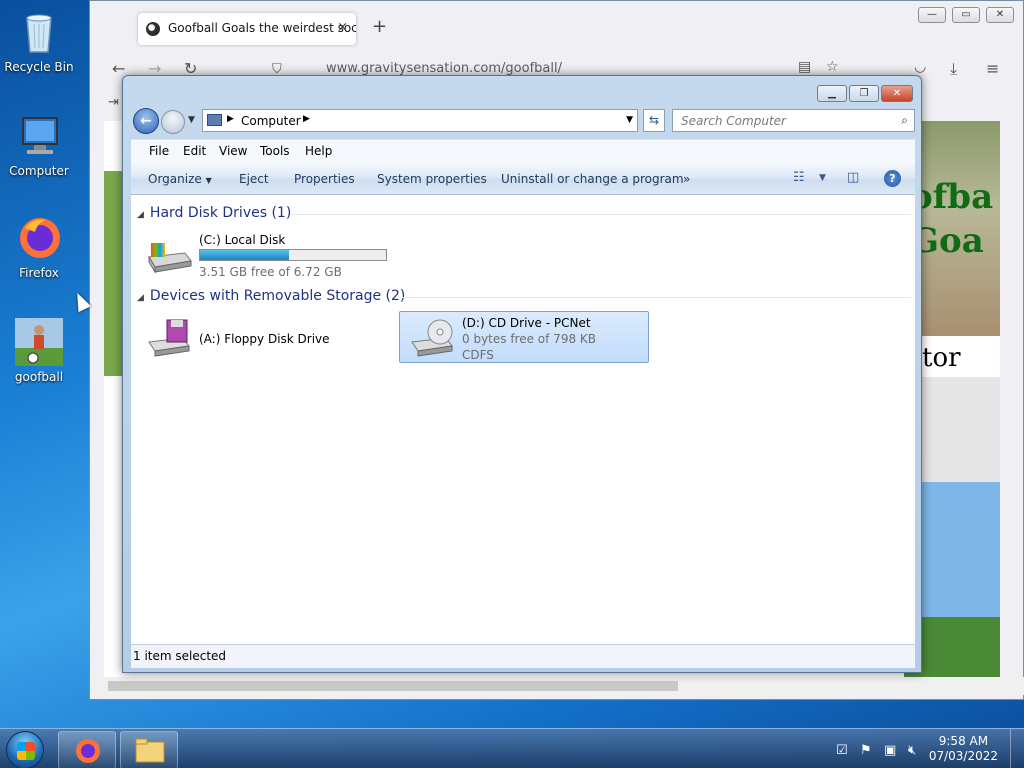 This screenshot has width=1024, height=768. Describe the element at coordinates (393, 686) in the screenshot. I see `scrollbar-thumb` at that location.